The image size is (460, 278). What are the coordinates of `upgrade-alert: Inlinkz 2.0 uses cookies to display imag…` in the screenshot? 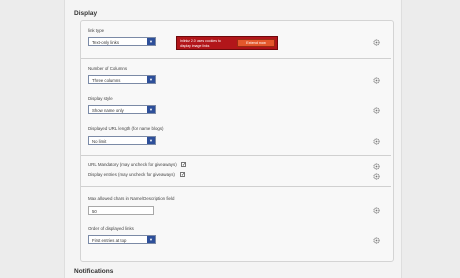 It's located at (227, 43).